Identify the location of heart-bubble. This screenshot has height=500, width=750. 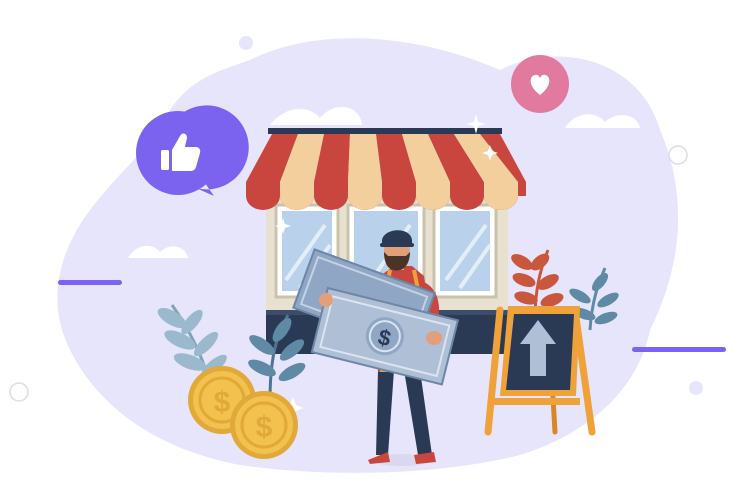
(540, 84).